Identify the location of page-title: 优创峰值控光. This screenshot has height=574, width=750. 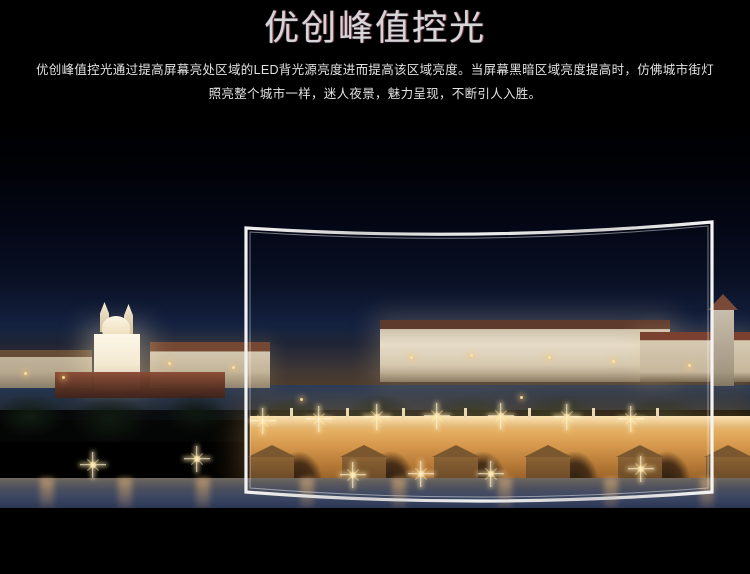
(374, 28).